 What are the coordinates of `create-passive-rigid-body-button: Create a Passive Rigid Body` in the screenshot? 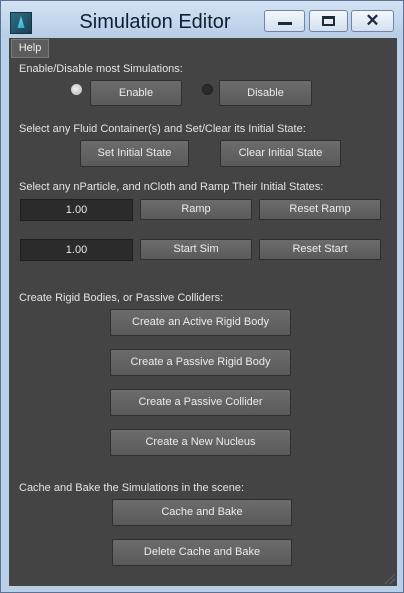 It's located at (200, 362).